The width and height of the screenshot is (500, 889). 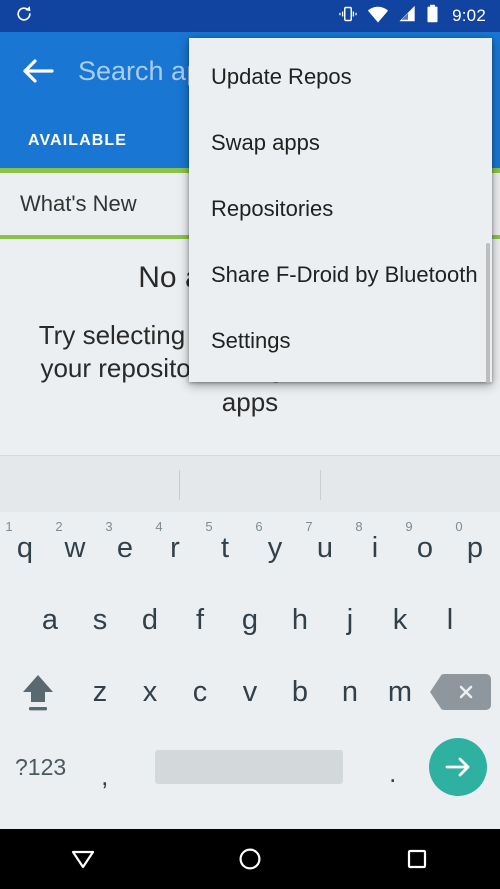 I want to click on symbols-key: ?123, so click(x=40, y=767).